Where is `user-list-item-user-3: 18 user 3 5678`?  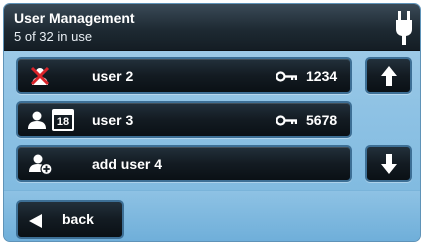
user-list-item-user-3: 18 user 3 5678 is located at coordinates (184, 119).